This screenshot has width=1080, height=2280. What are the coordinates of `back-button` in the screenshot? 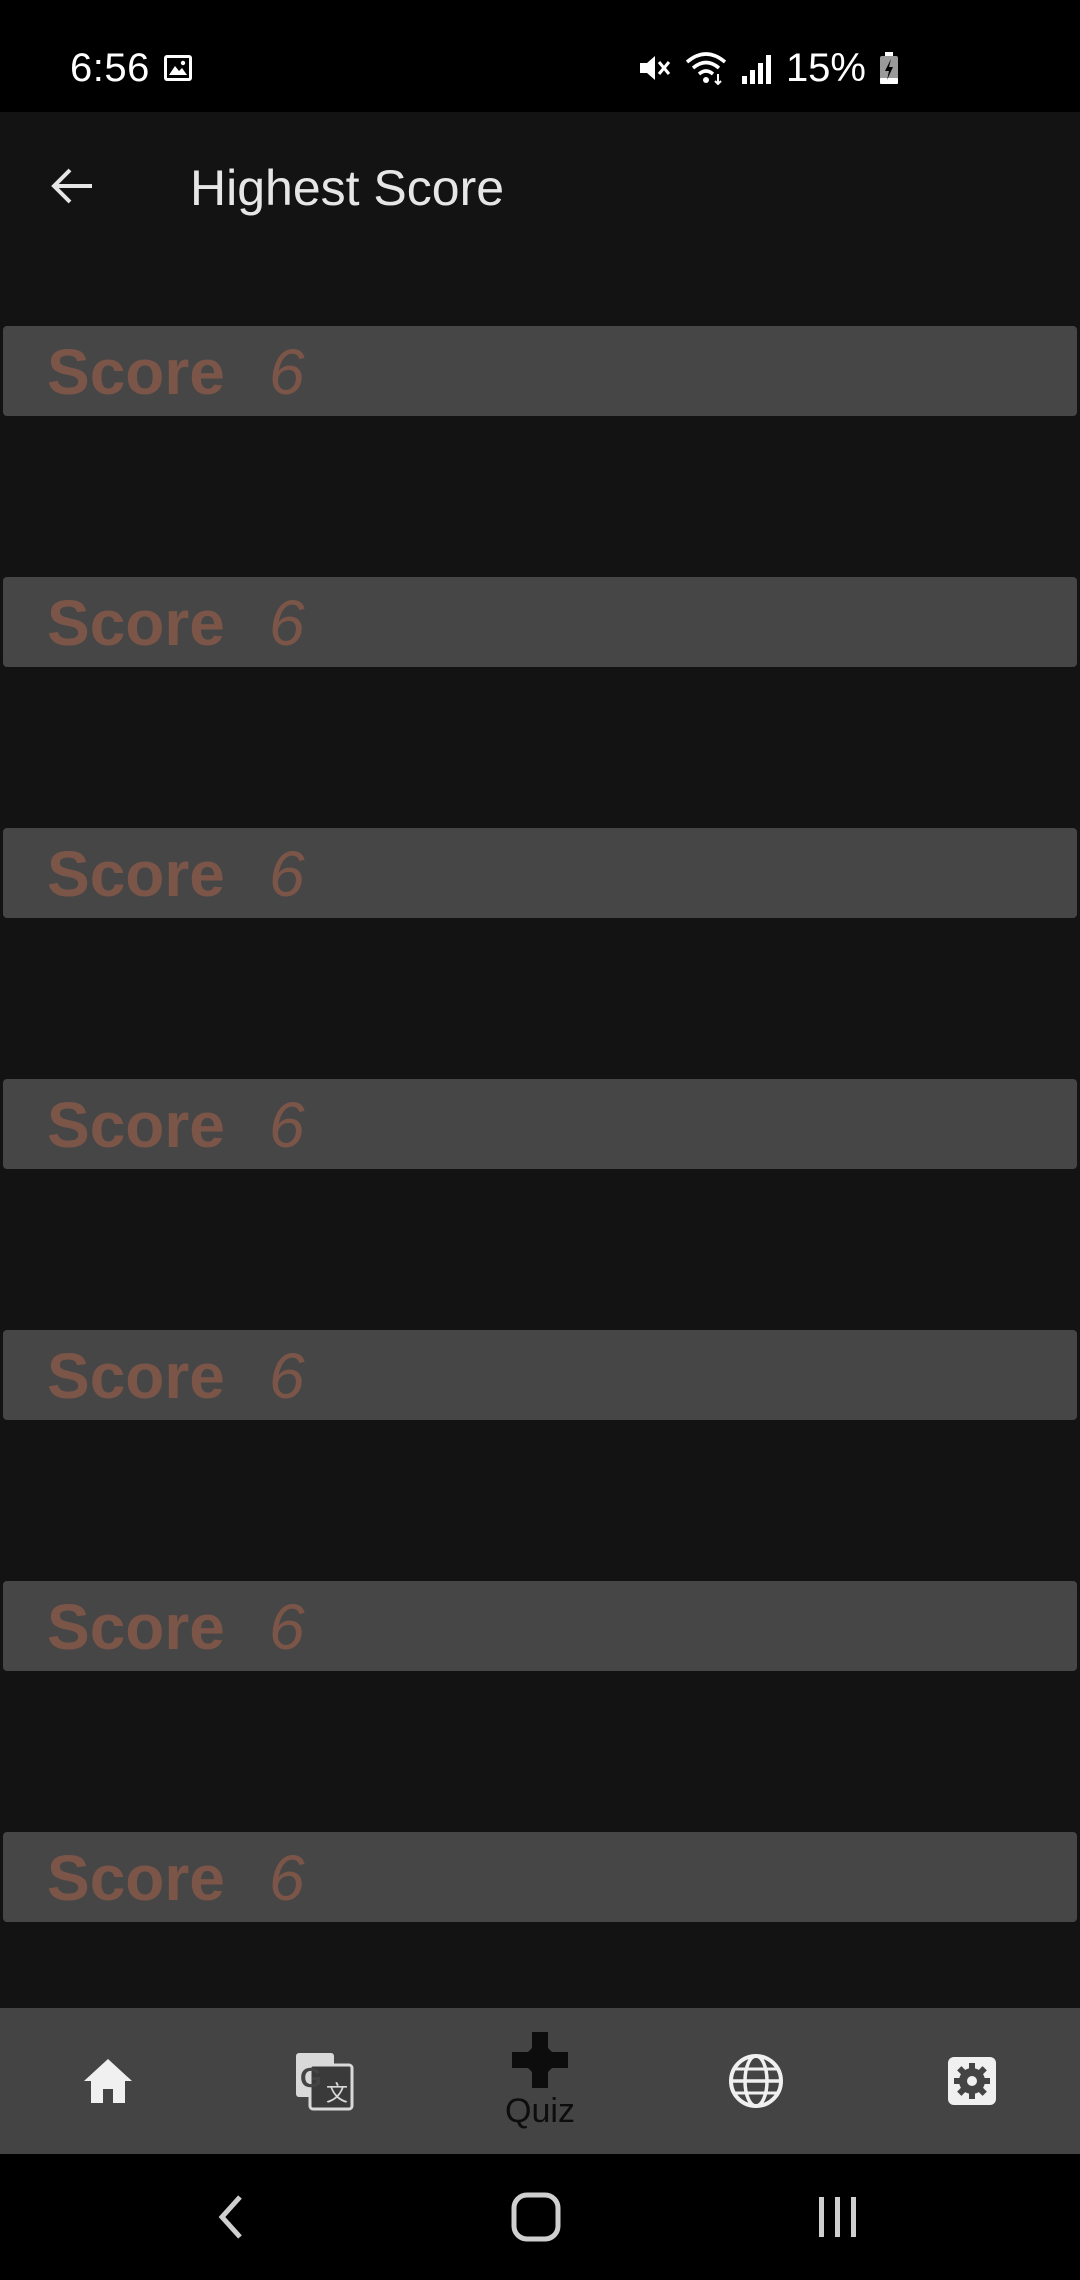 It's located at (72, 186).